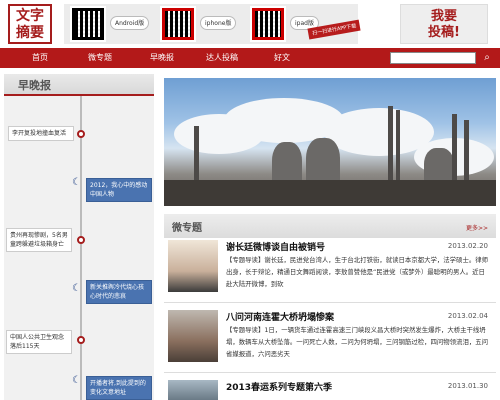  I want to click on search-input, so click(433, 58).